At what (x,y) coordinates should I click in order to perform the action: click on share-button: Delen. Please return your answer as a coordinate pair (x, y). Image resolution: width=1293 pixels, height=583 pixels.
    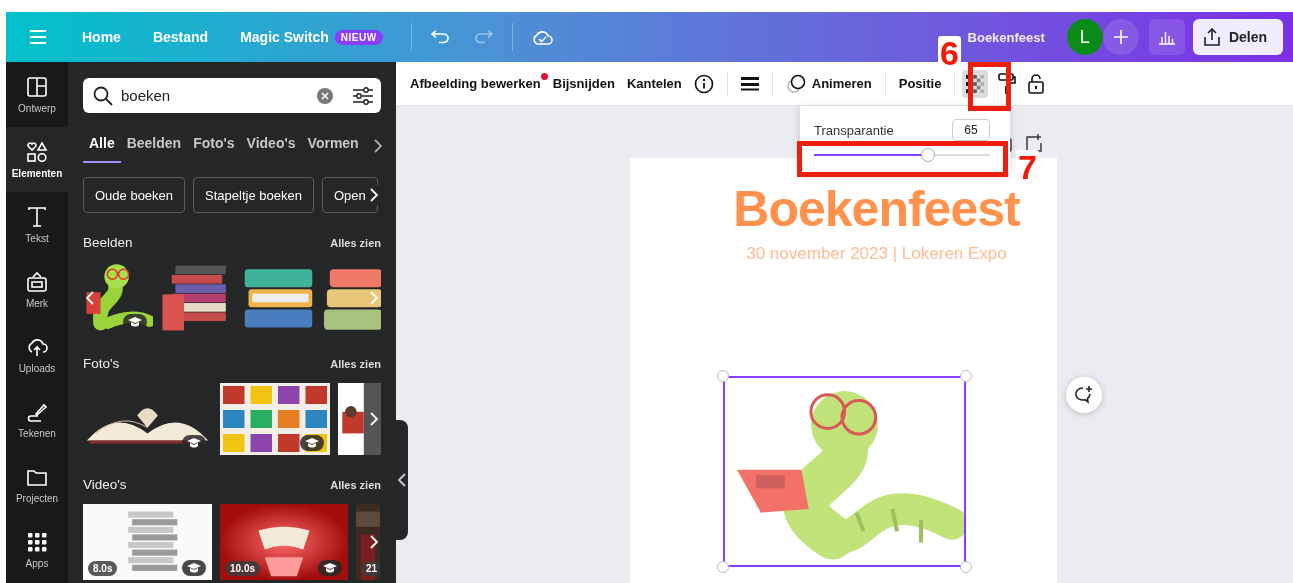
    Looking at the image, I should click on (1237, 37).